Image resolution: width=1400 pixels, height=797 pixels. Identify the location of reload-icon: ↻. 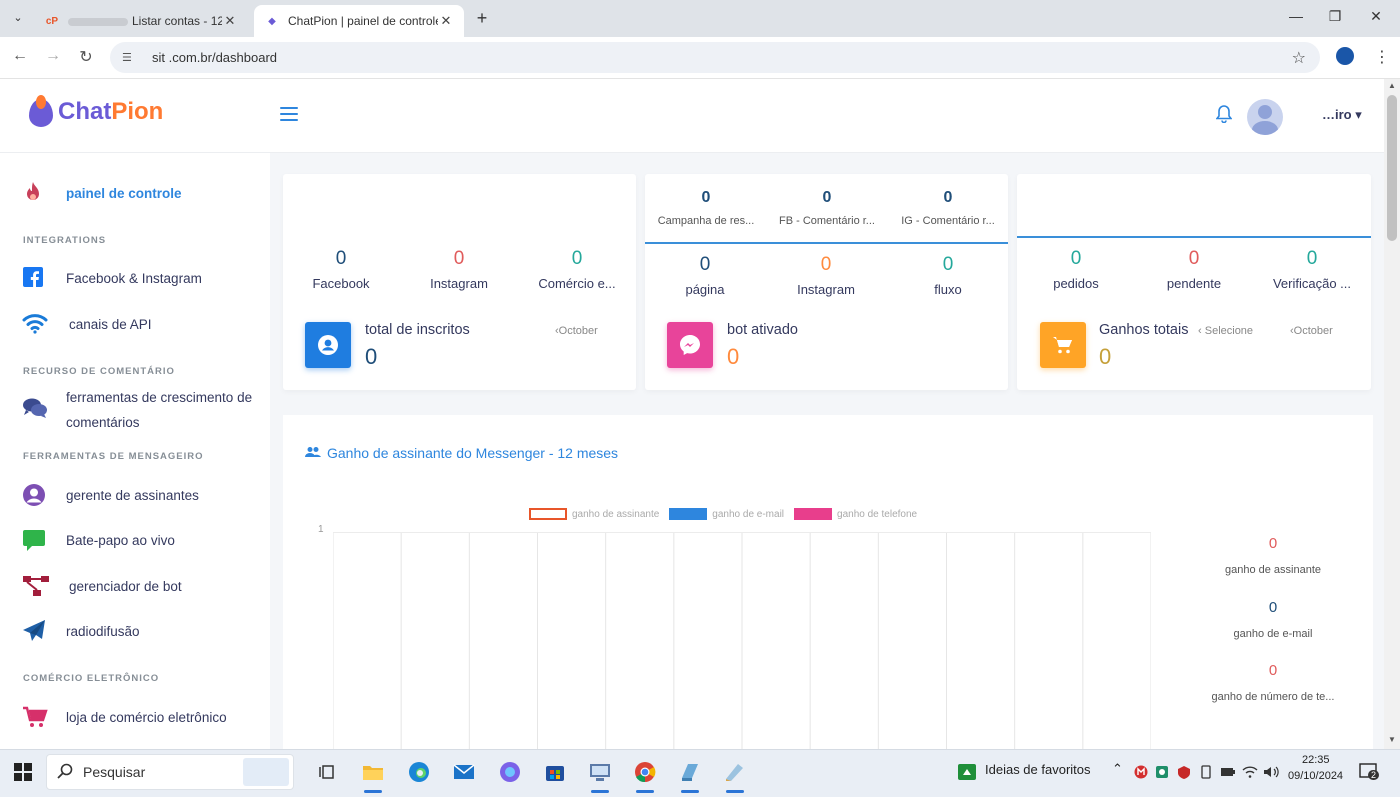
(86, 57).